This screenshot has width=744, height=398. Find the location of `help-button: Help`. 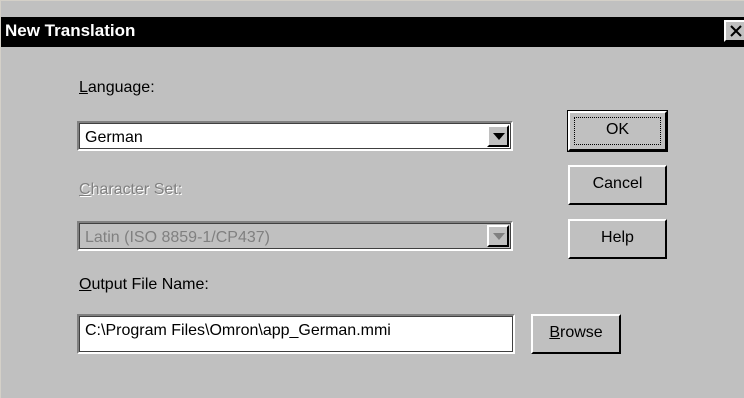

help-button: Help is located at coordinates (617, 239).